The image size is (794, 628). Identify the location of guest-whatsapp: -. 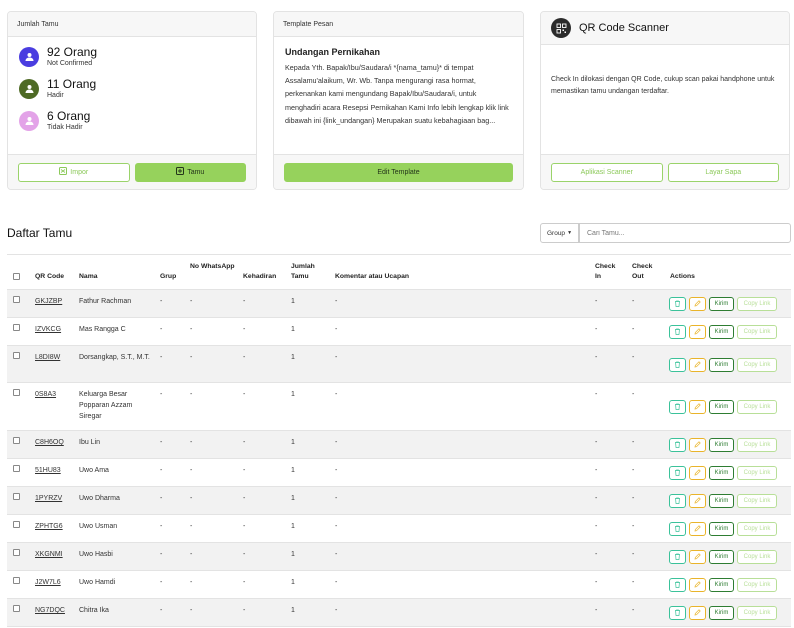
(191, 301).